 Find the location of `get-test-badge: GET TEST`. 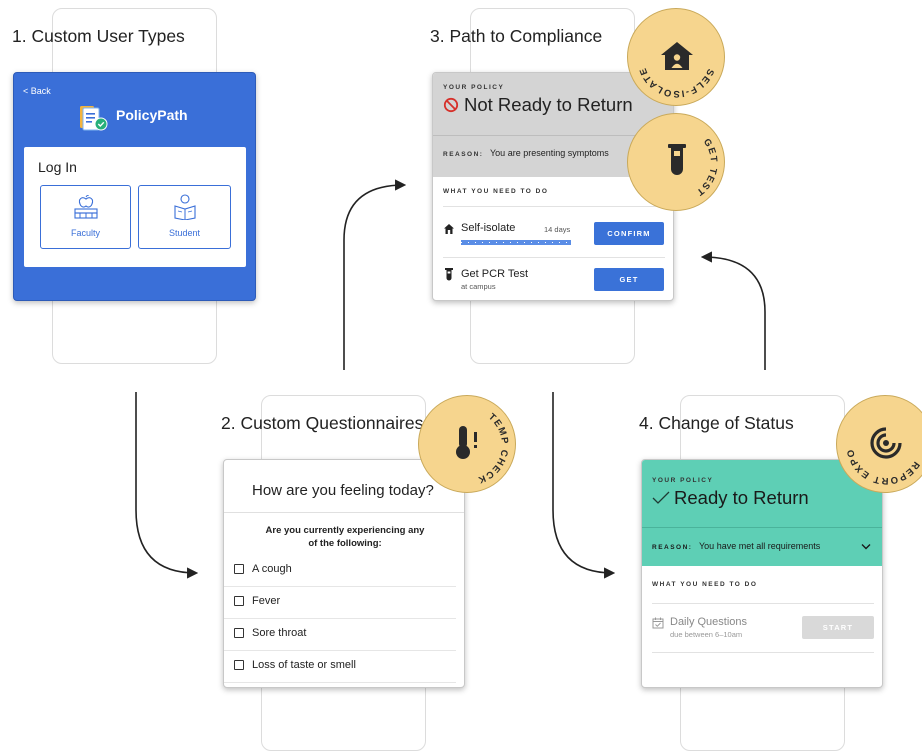

get-test-badge: GET TEST is located at coordinates (676, 162).